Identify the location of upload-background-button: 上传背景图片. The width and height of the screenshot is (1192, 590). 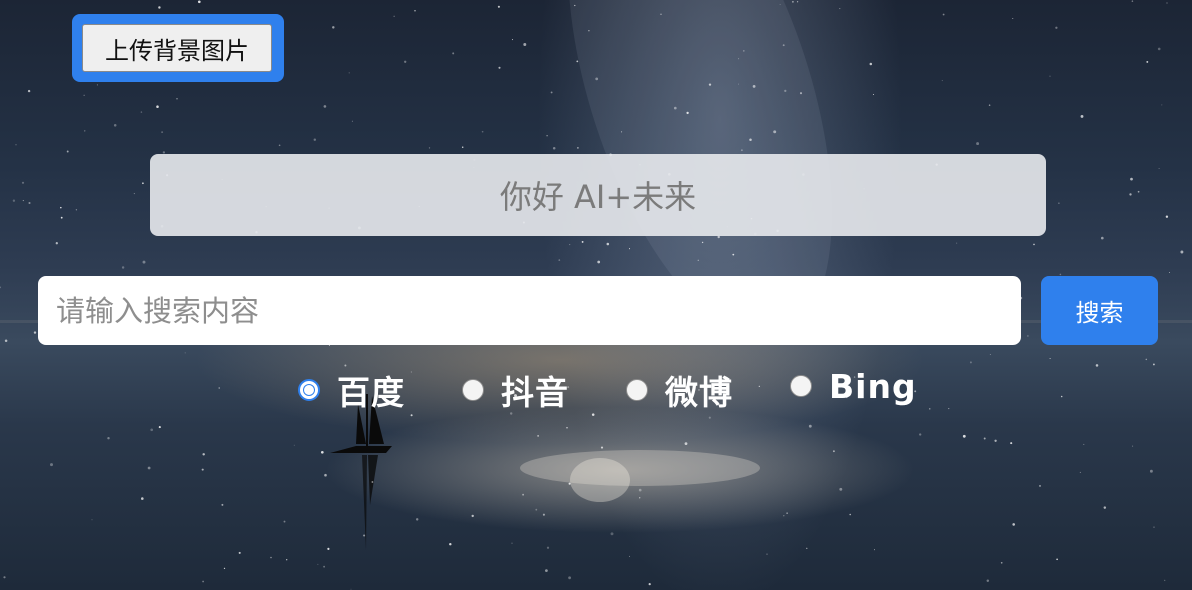
(177, 48).